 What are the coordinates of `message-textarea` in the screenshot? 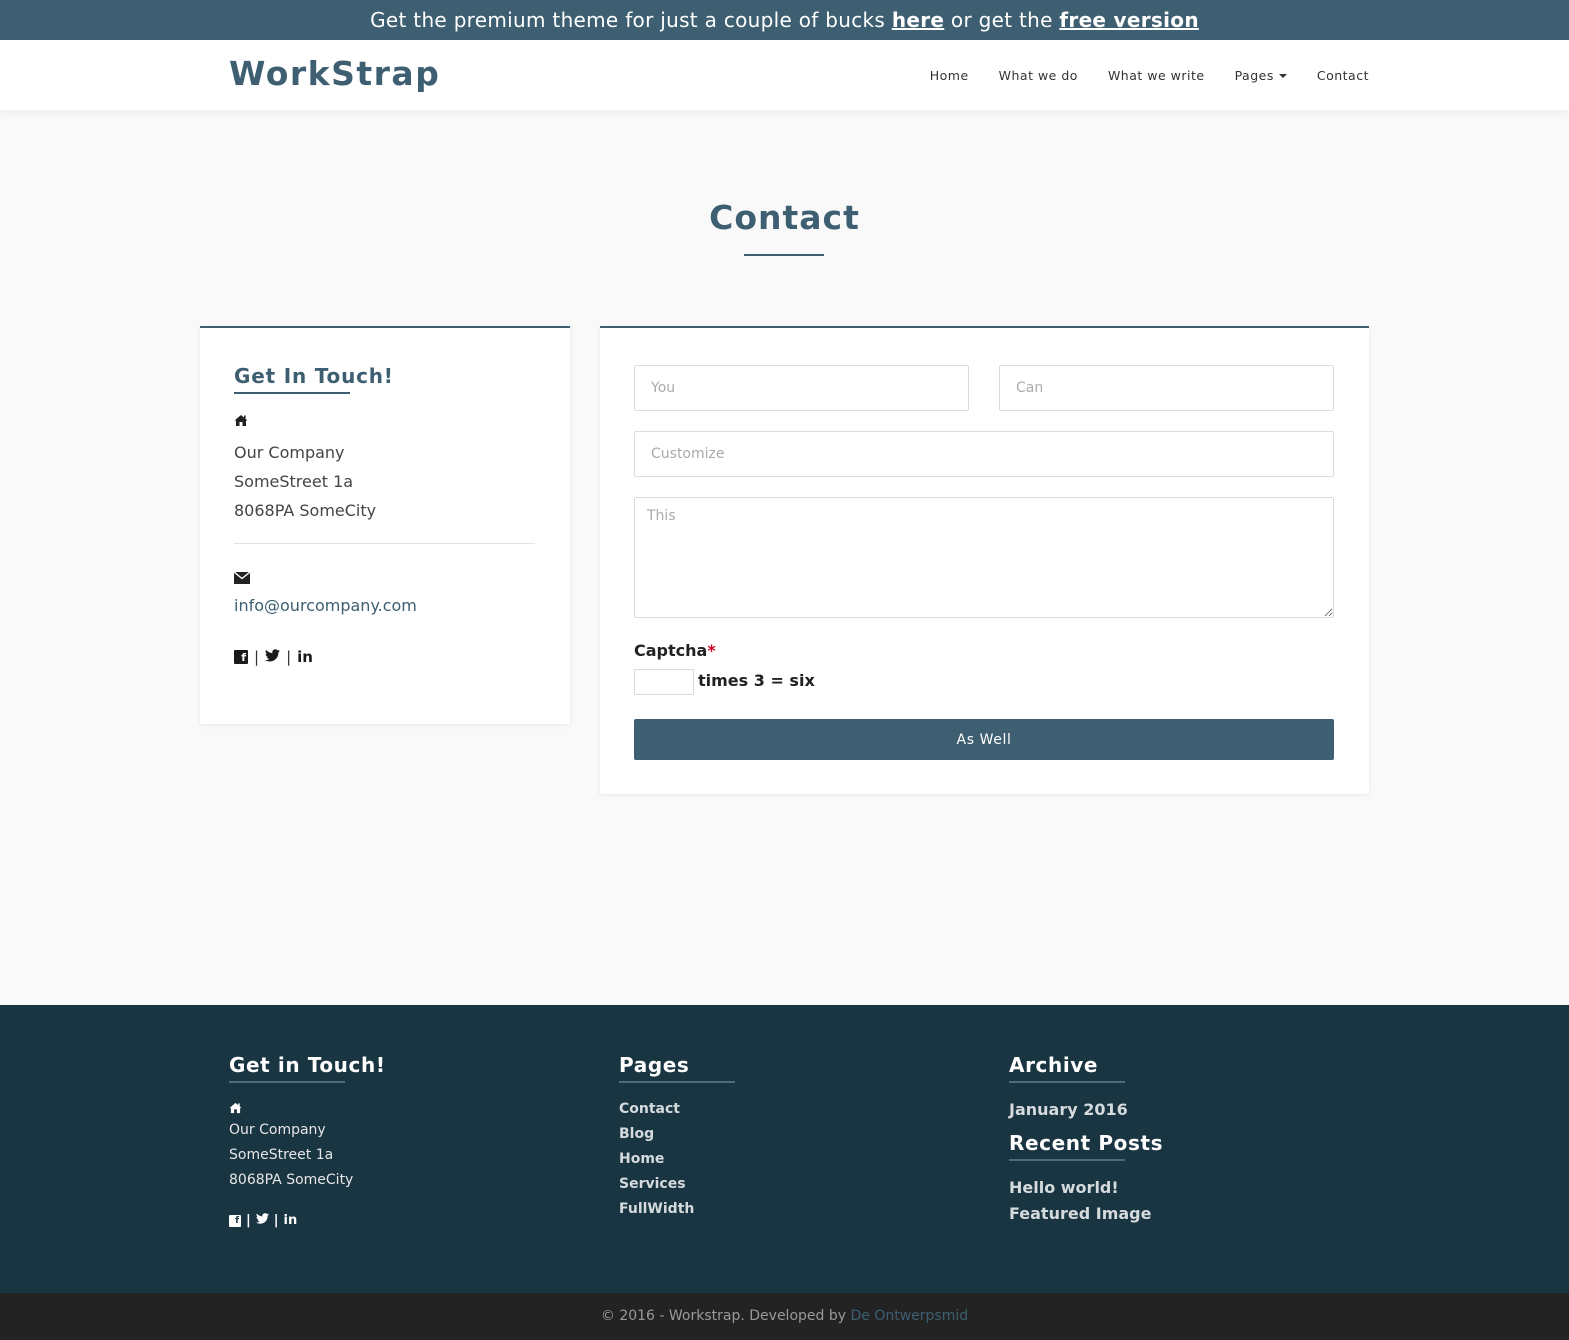 It's located at (984, 557).